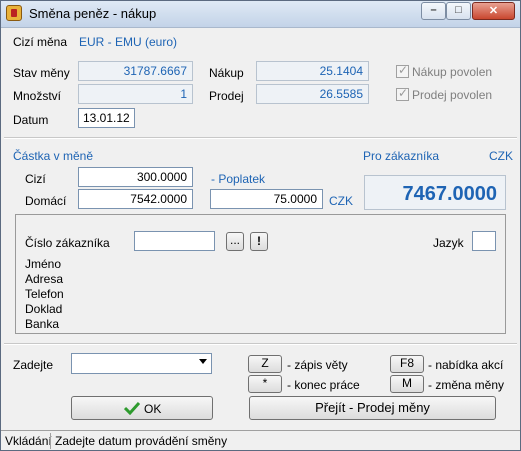 The image size is (521, 451). I want to click on fee-input: 75.0000, so click(266, 199).